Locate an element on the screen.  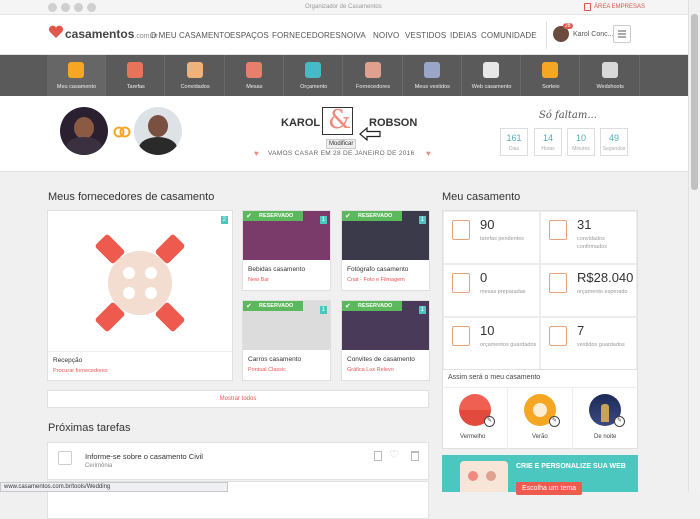
header-divider is located at coordinates (546, 35).